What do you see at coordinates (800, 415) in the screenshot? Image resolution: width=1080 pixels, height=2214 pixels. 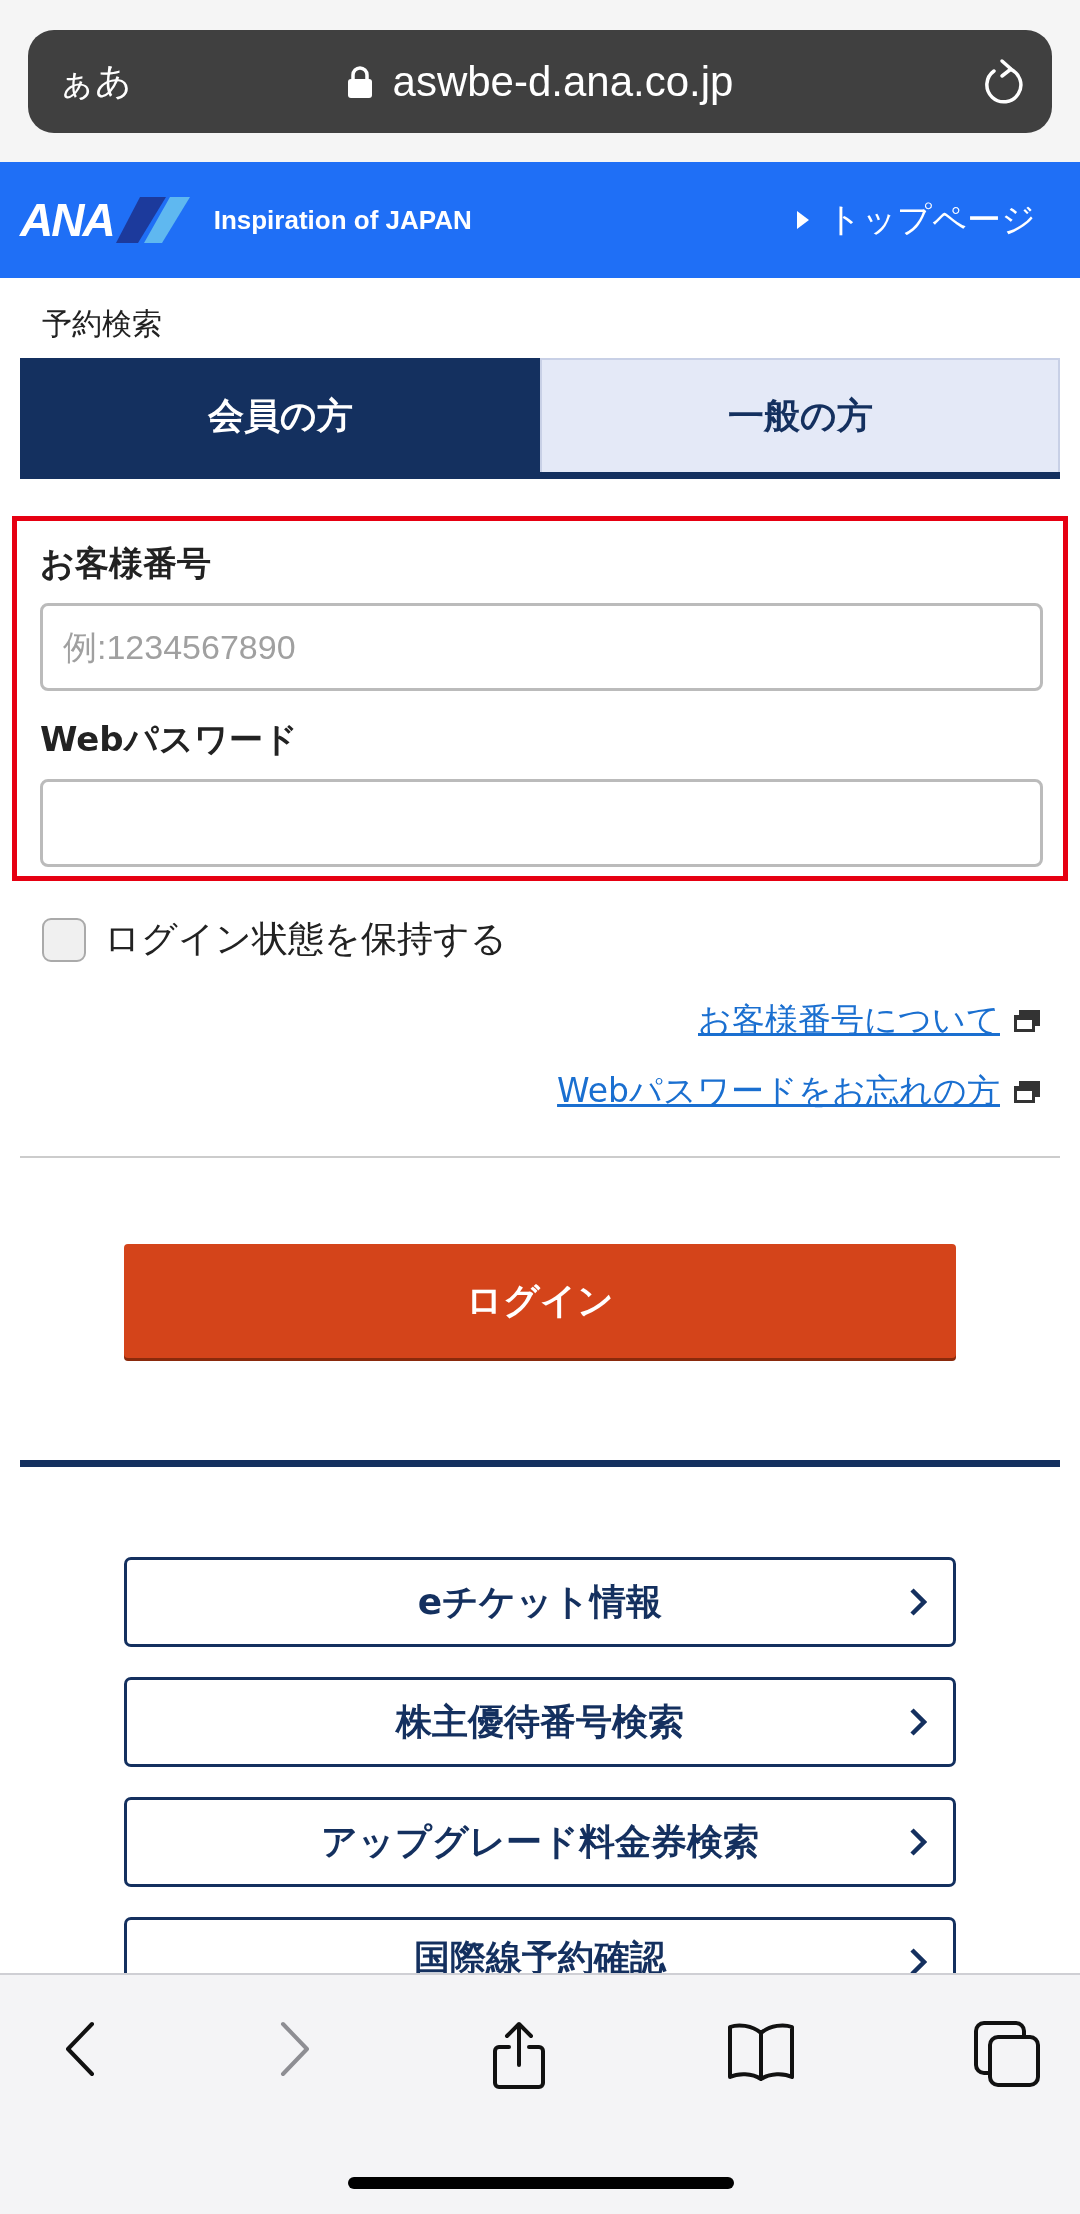 I see `tab: 一般の方` at bounding box center [800, 415].